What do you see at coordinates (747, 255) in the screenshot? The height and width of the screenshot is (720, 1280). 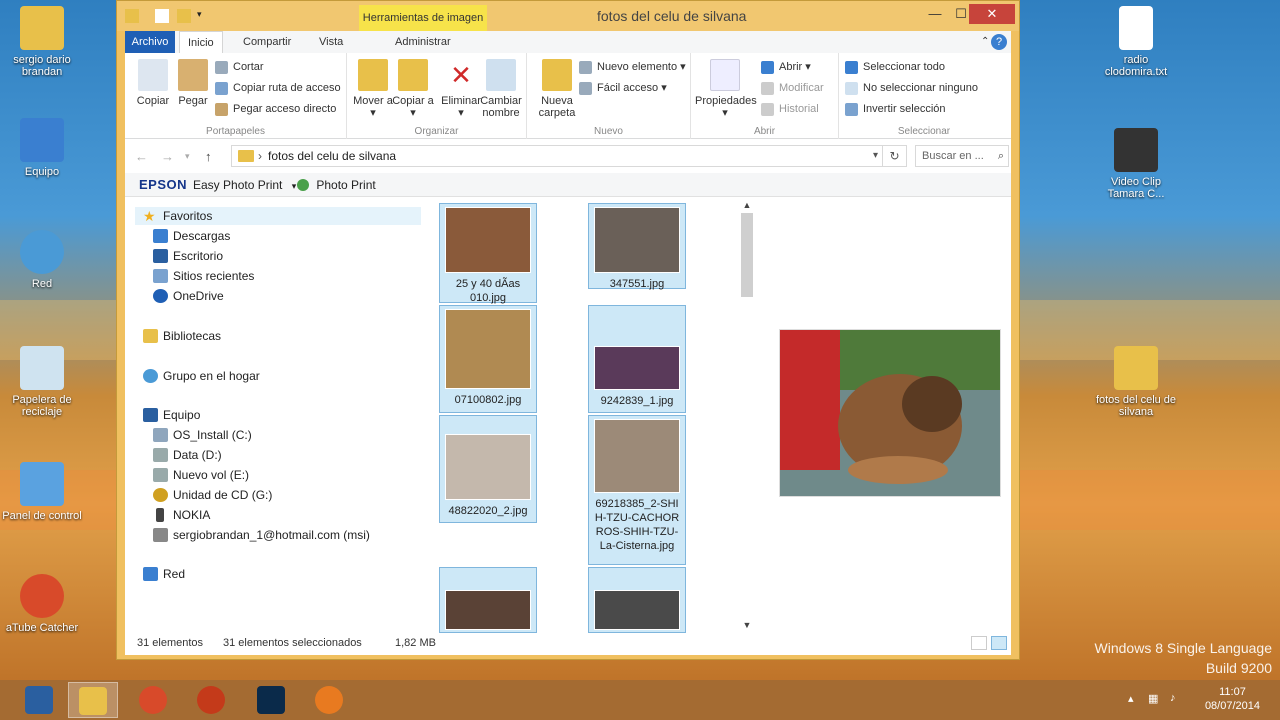 I see `scrollbar-thumb` at bounding box center [747, 255].